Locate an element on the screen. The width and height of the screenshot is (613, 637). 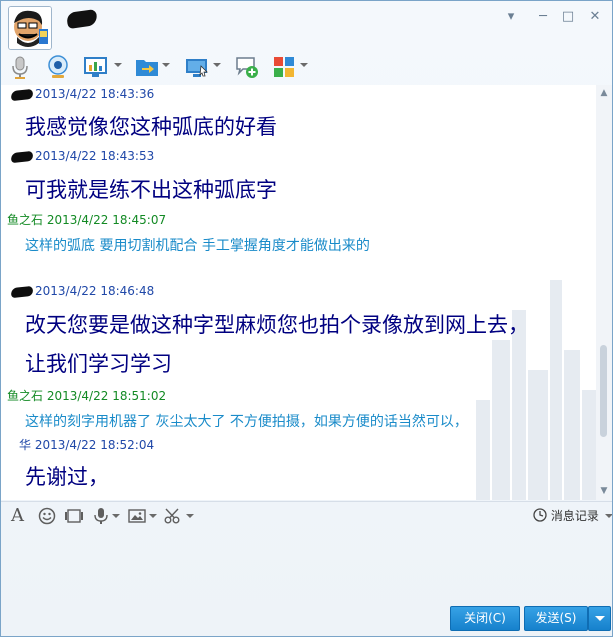
invite-contact-icon is located at coordinates (247, 67).